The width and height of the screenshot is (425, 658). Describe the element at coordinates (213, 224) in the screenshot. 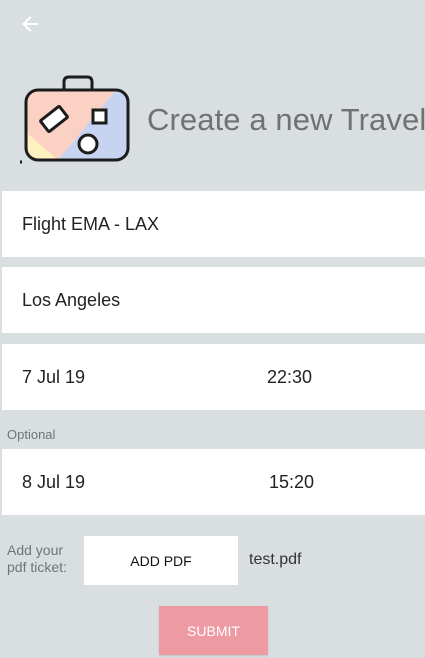

I see `flight-name-field: Flight EMA - LAX` at that location.